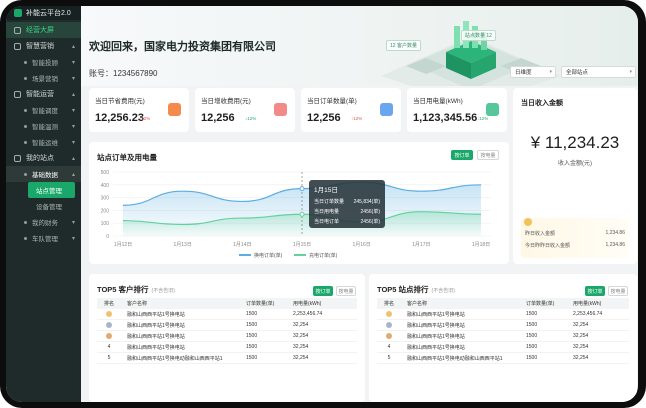  What do you see at coordinates (17, 46) in the screenshot?
I see `megaphone-icon` at bounding box center [17, 46].